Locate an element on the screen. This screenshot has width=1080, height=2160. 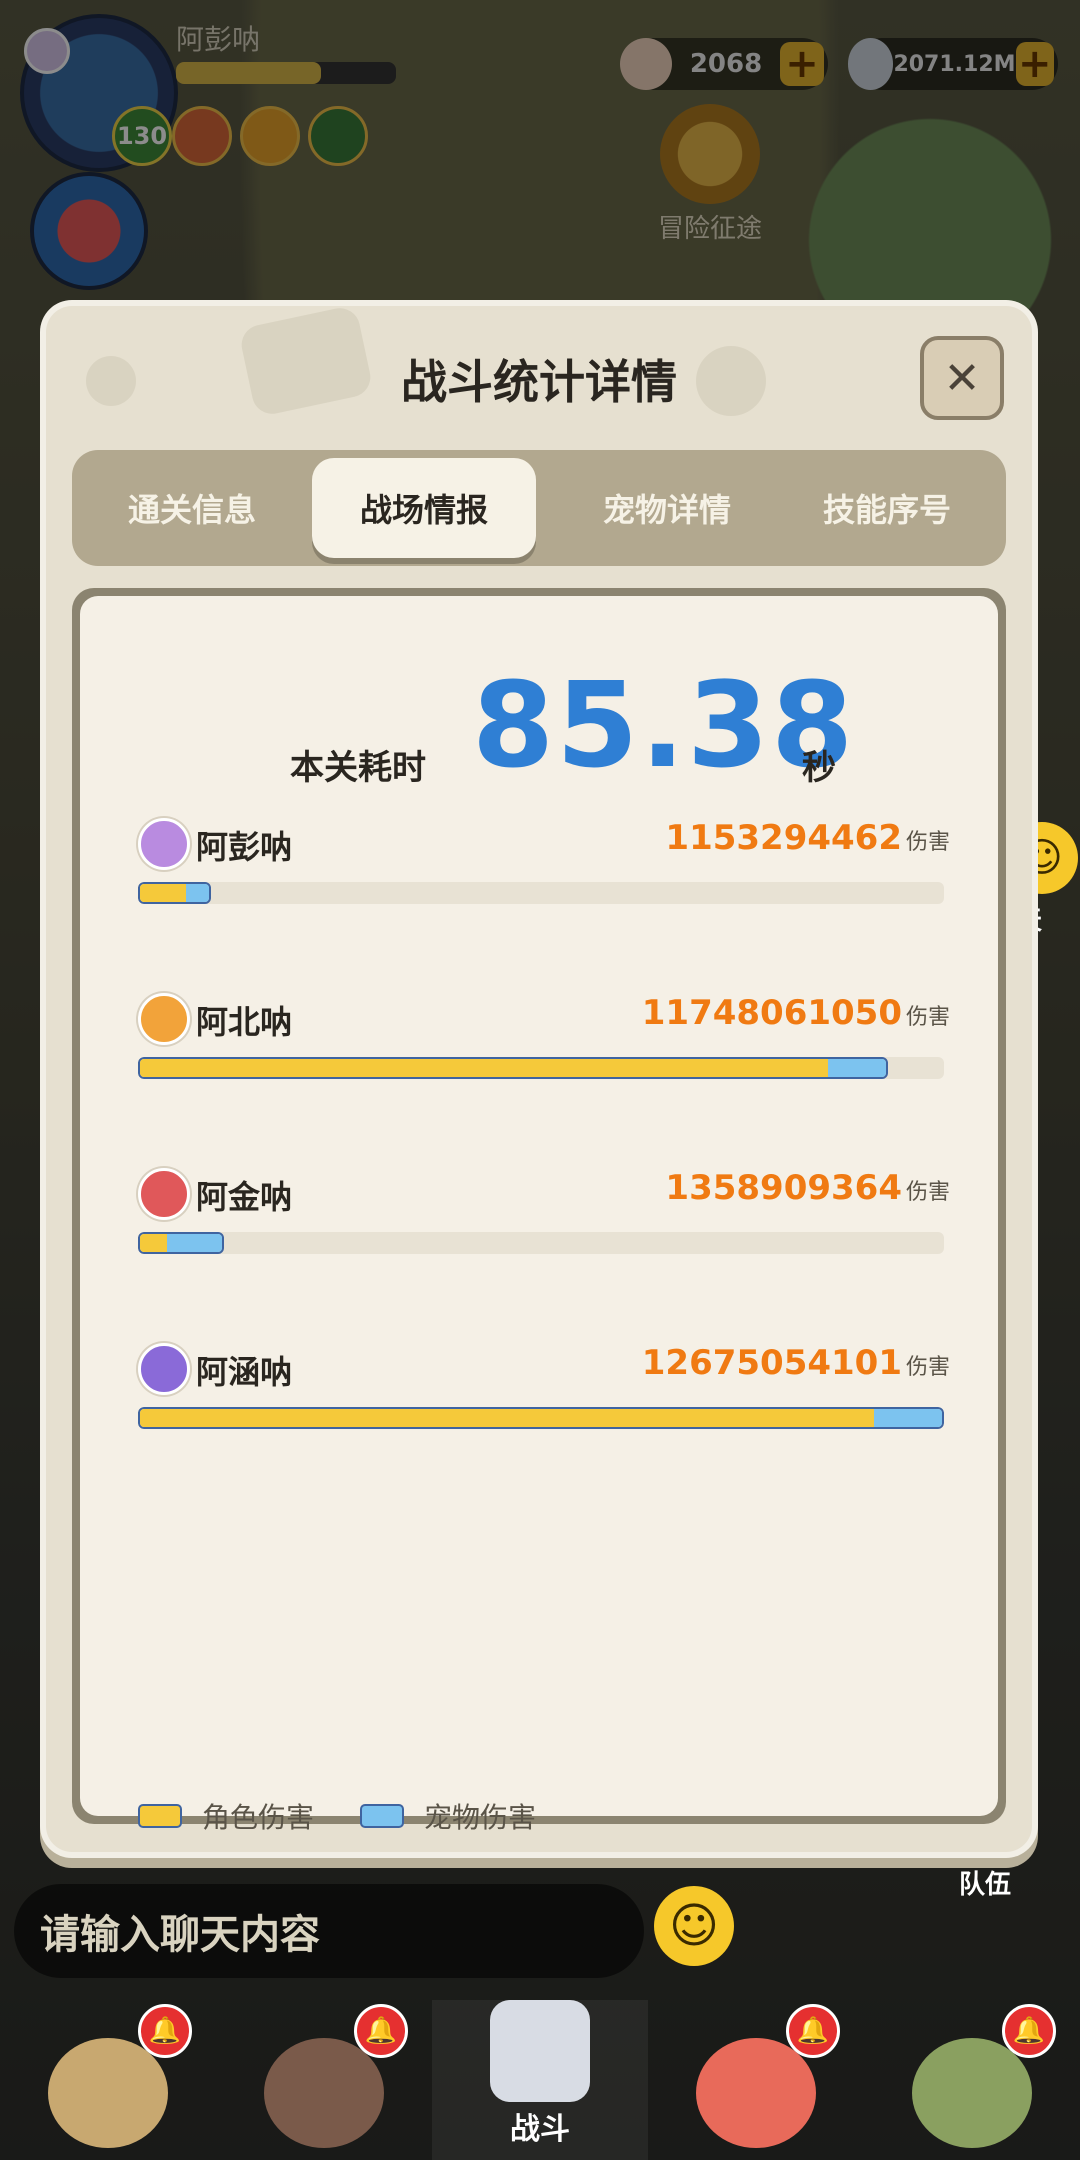
nav-item-hero-2: 🔔 is located at coordinates (324, 2080).